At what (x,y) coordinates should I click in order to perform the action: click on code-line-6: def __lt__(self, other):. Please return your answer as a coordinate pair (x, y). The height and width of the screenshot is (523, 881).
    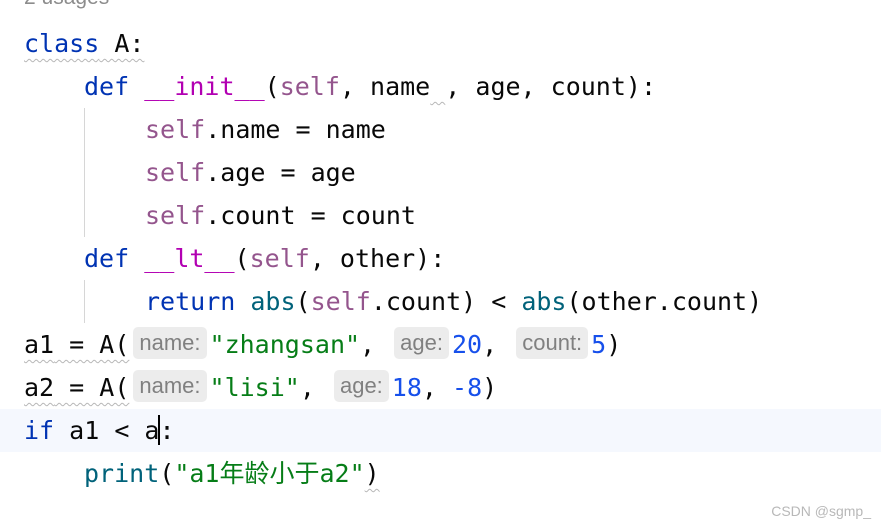
    Looking at the image, I should click on (440, 258).